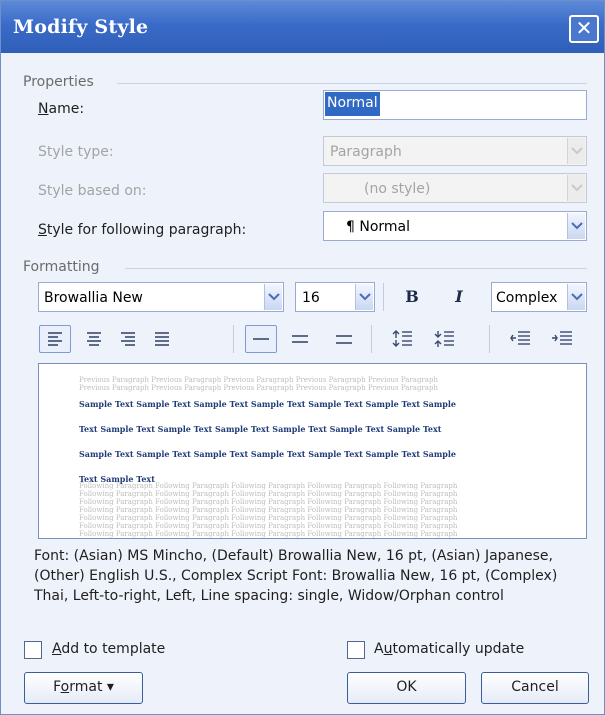 Image resolution: width=605 pixels, height=715 pixels. What do you see at coordinates (58, 82) in the screenshot?
I see `properties-section-label: Properties` at bounding box center [58, 82].